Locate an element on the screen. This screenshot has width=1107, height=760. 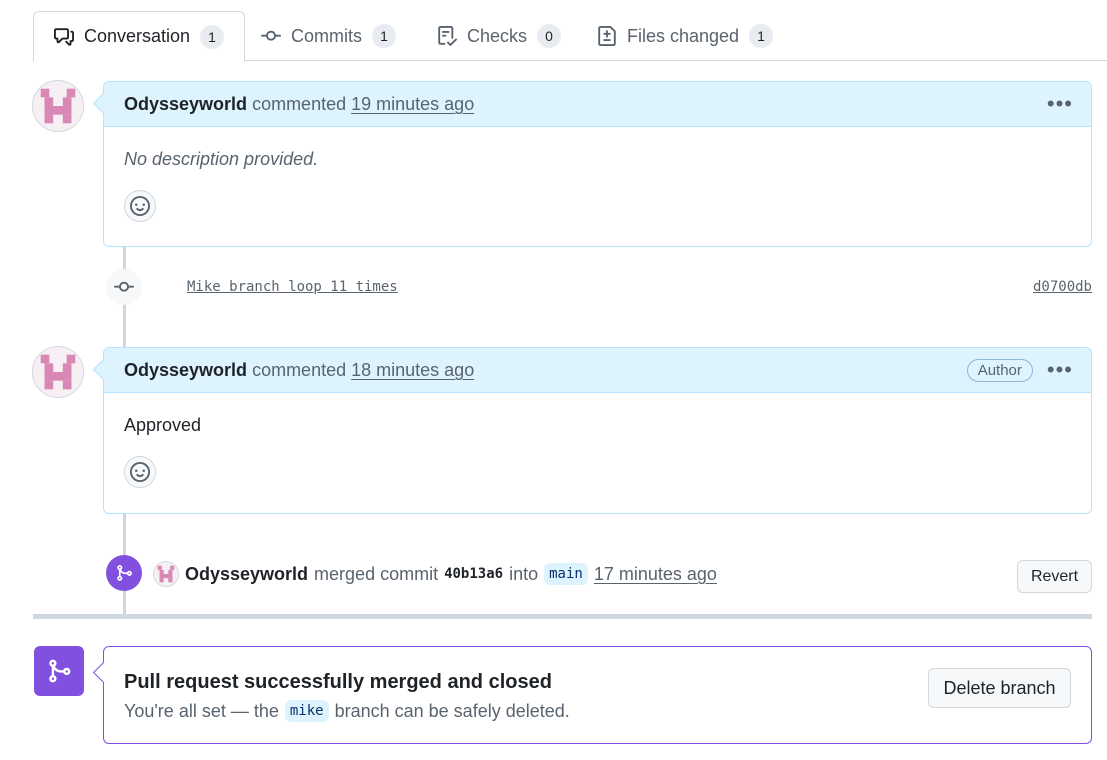
head-branch-label: mike is located at coordinates (306, 711).